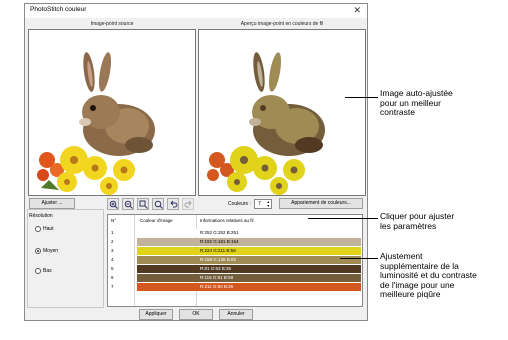  What do you see at coordinates (114, 220) in the screenshot?
I see `header-no: N°` at bounding box center [114, 220].